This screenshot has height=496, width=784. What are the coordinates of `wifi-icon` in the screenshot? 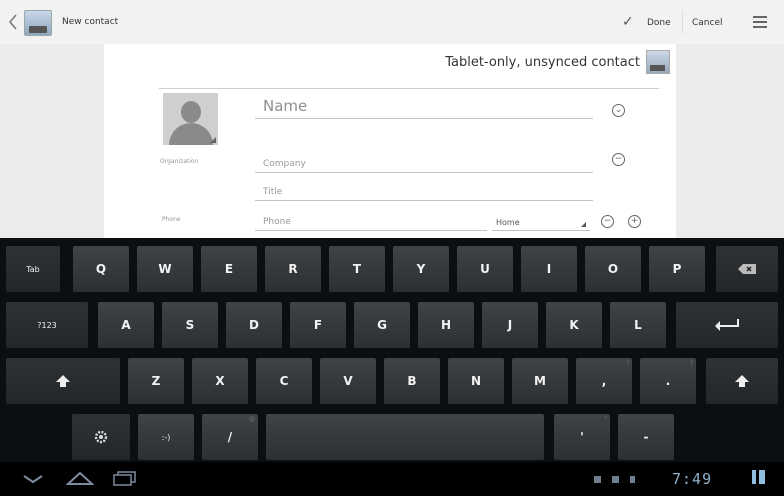 It's located at (754, 477).